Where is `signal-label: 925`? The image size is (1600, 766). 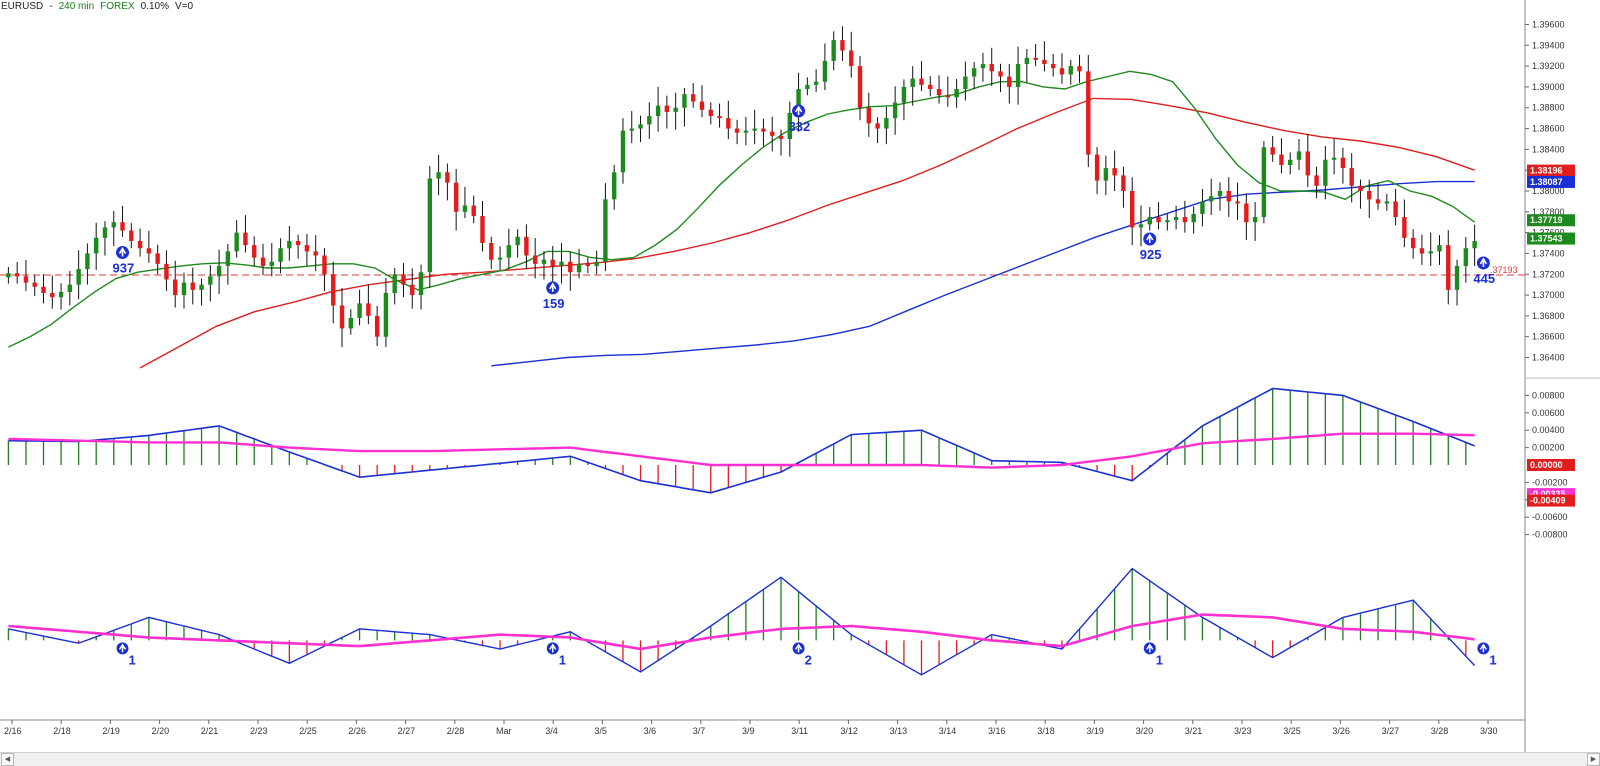
signal-label: 925 is located at coordinates (1151, 254).